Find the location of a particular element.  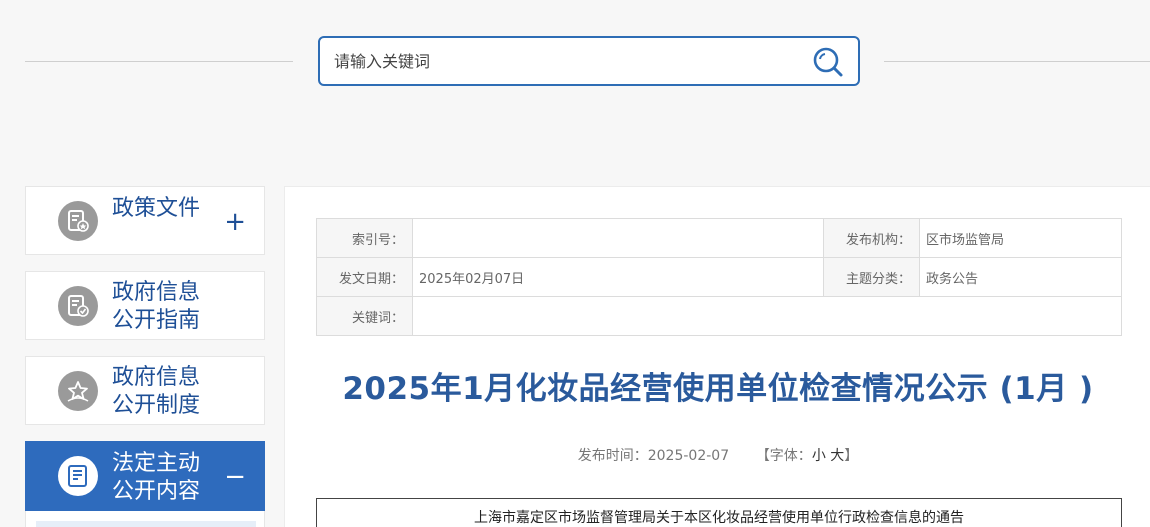

sidebar-item-policy-documents: 政策文件 + is located at coordinates (145, 220).